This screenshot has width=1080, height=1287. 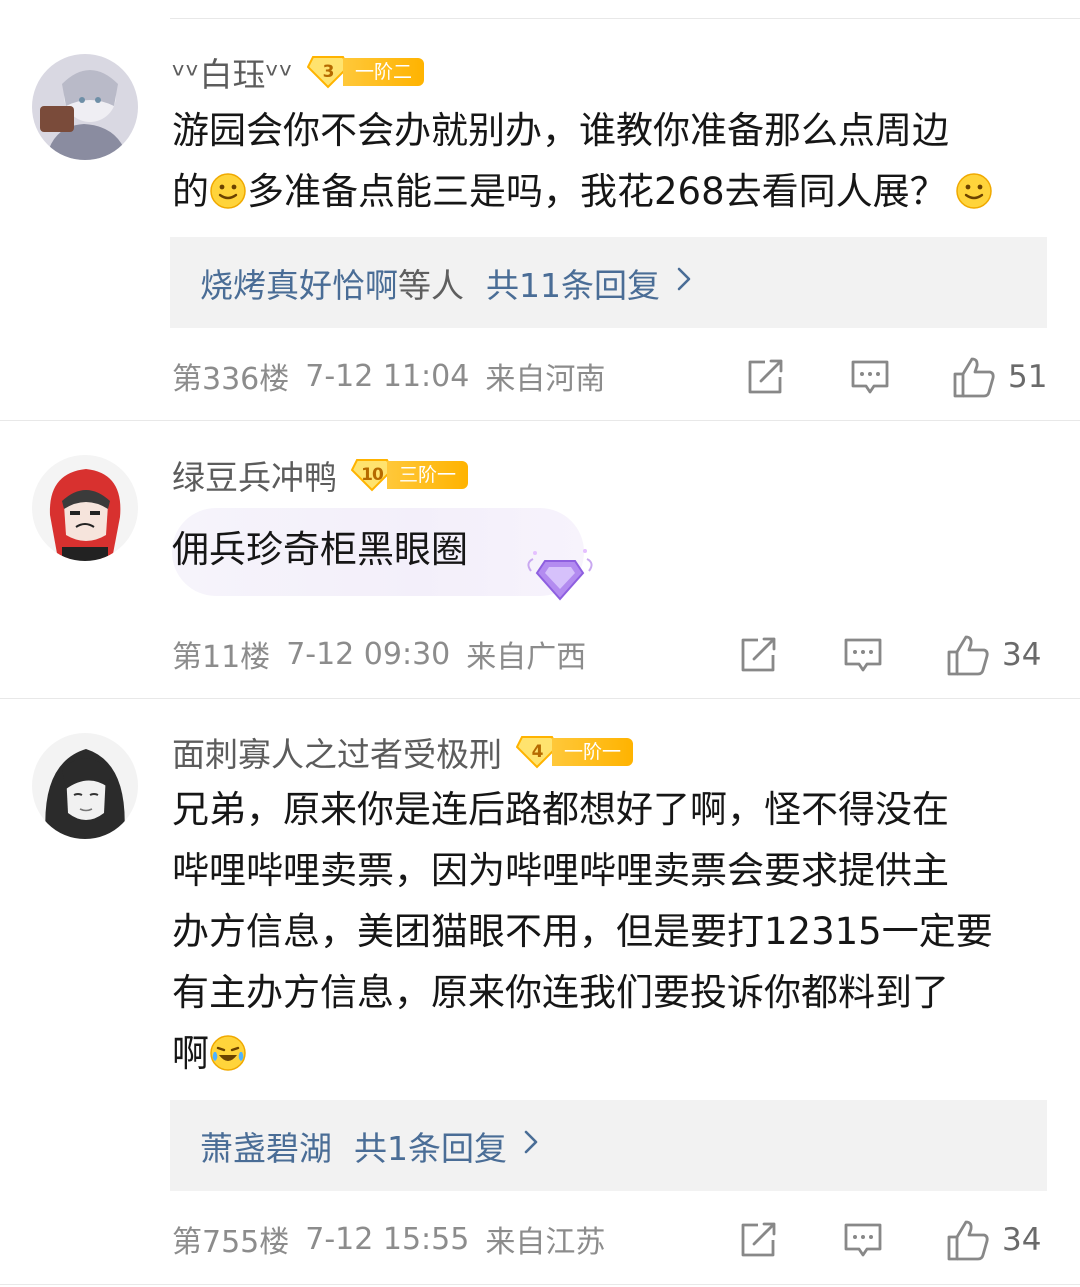 I want to click on bottom-divider, so click(x=540, y=1284).